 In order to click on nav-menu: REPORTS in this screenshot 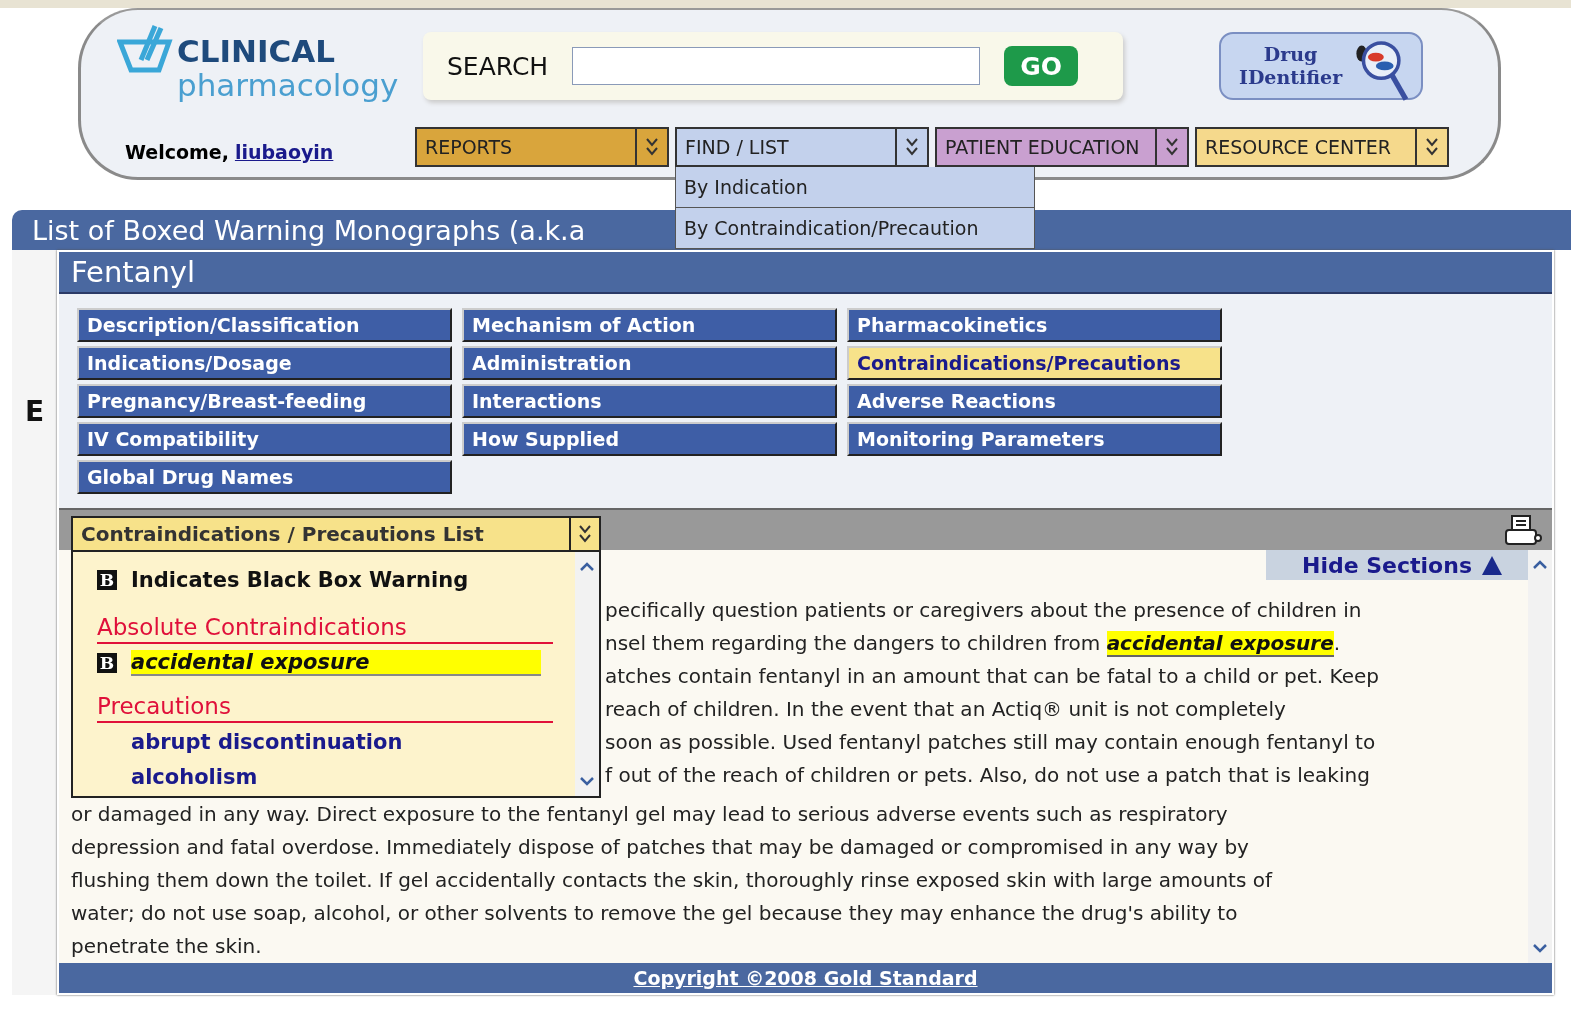, I will do `click(542, 147)`.